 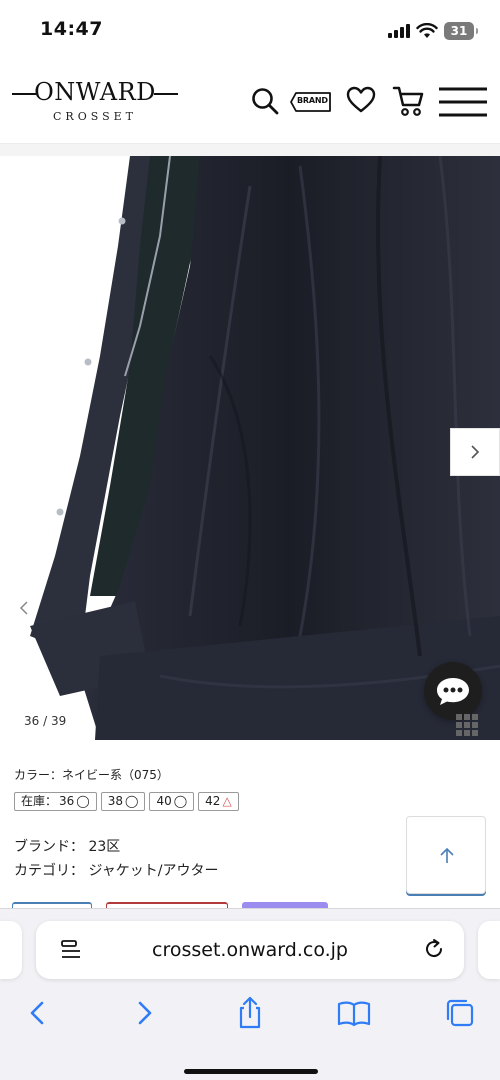 I want to click on logo-wordmark: ONWARD, so click(x=95, y=92).